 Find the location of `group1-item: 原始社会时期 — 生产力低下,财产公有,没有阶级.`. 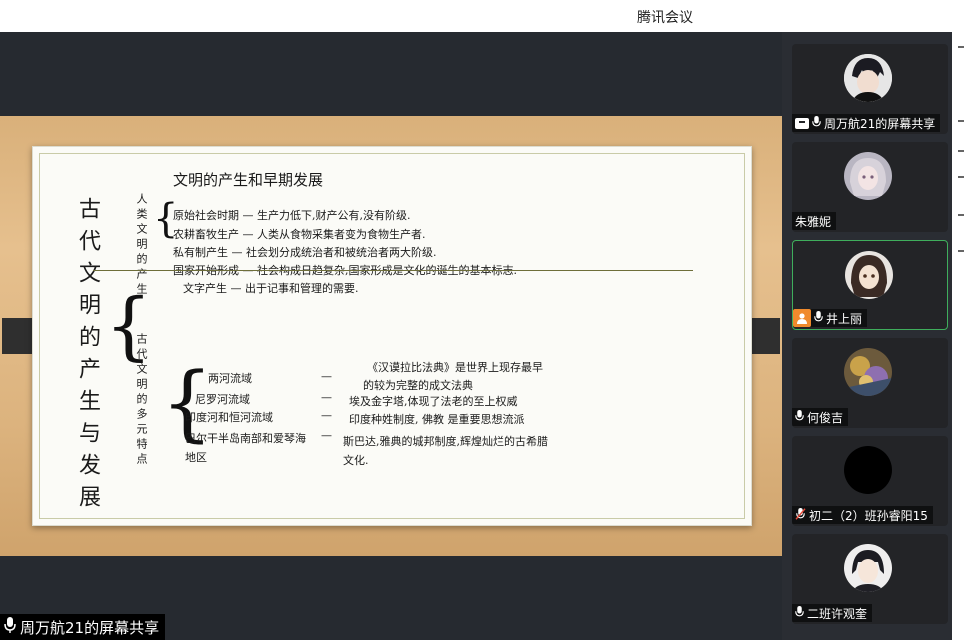

group1-item: 原始社会时期 — 生产力低下,财产公有,没有阶级. is located at coordinates (292, 215).